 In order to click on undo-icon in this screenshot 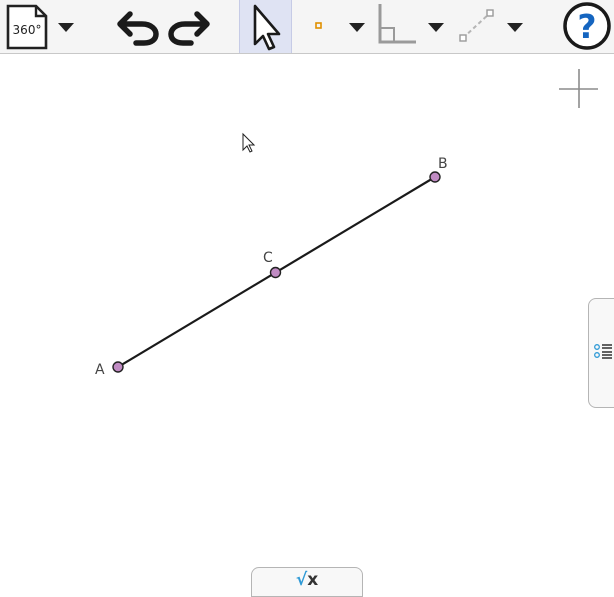, I will do `click(138, 28)`.